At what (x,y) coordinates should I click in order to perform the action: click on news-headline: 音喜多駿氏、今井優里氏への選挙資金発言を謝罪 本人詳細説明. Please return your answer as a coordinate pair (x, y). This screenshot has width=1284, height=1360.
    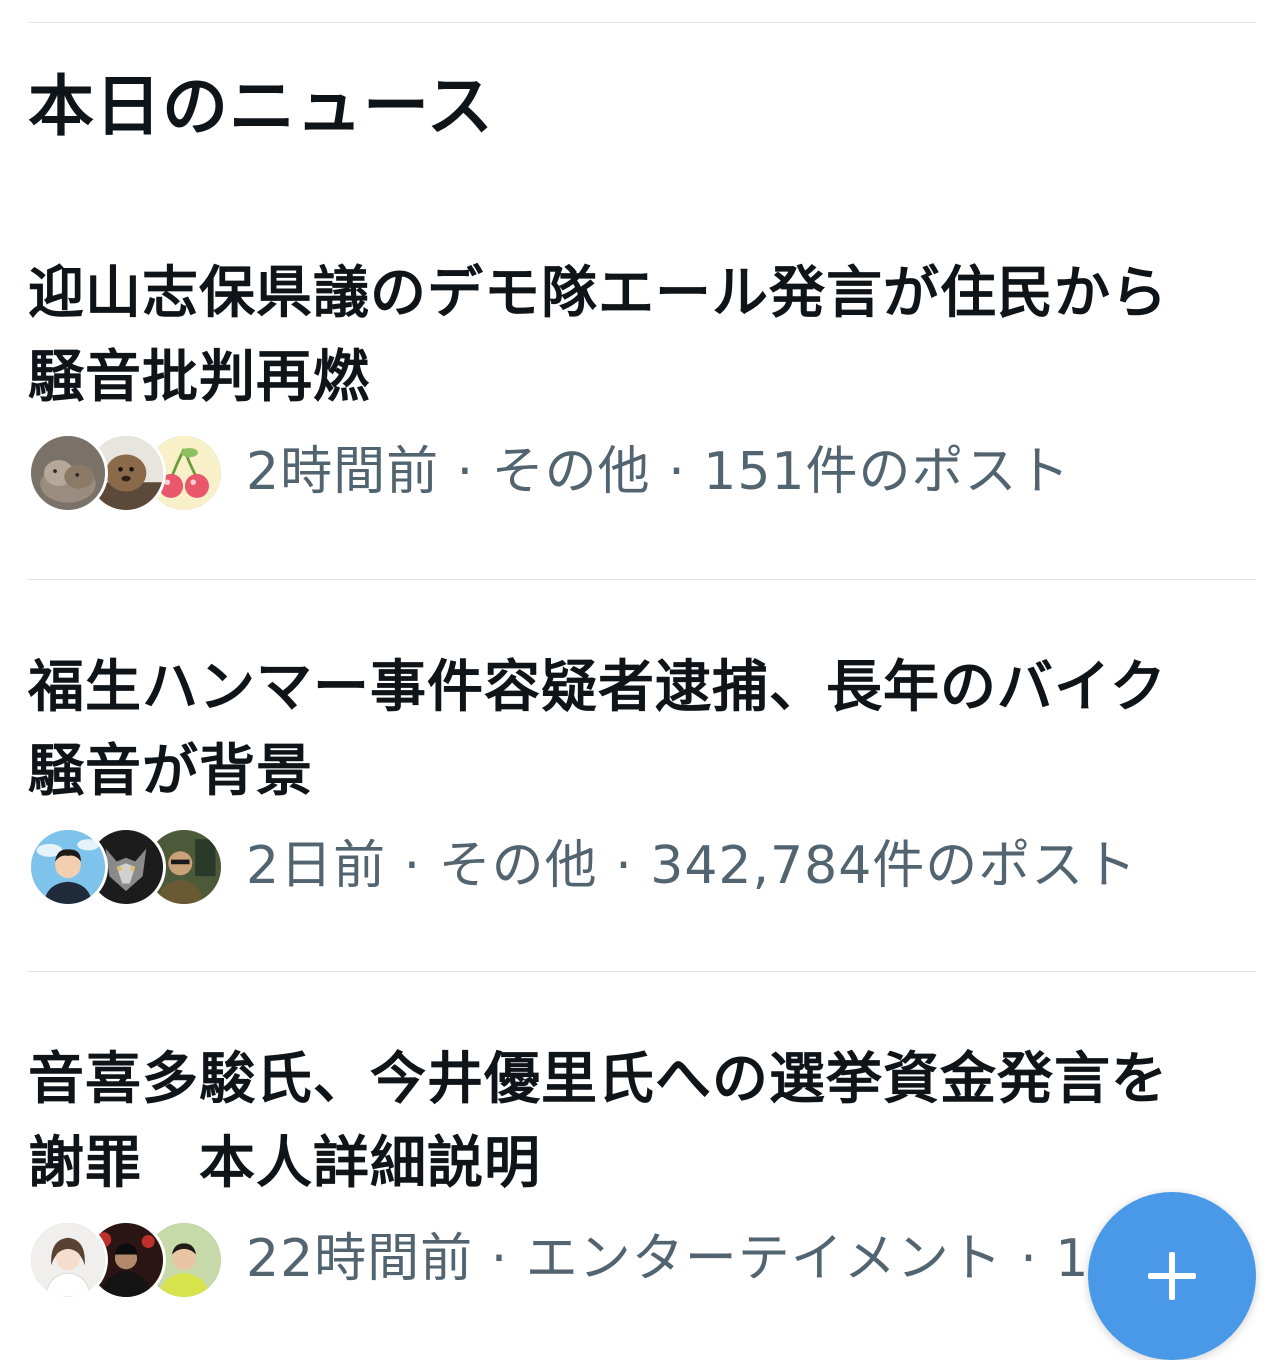
    Looking at the image, I should click on (623, 1122).